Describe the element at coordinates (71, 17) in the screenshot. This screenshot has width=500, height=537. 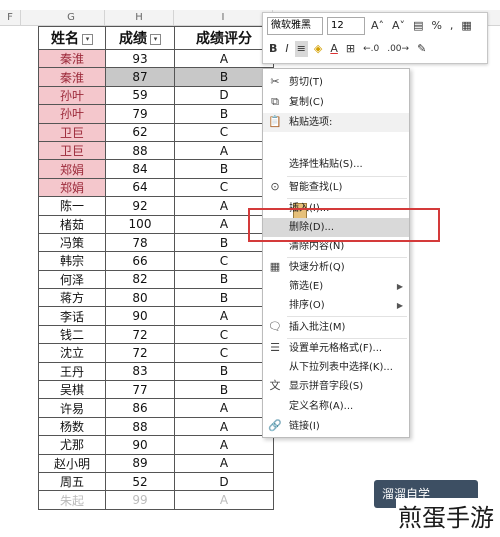
I see `column-header-g: G` at that location.